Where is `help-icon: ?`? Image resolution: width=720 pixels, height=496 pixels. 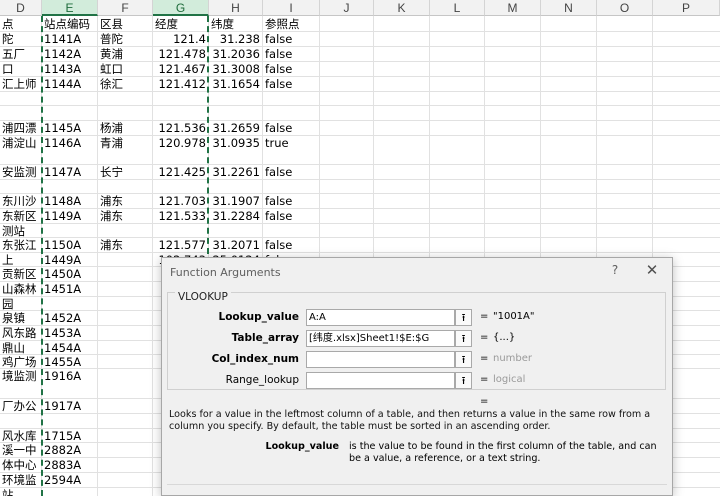
help-icon: ? is located at coordinates (615, 270).